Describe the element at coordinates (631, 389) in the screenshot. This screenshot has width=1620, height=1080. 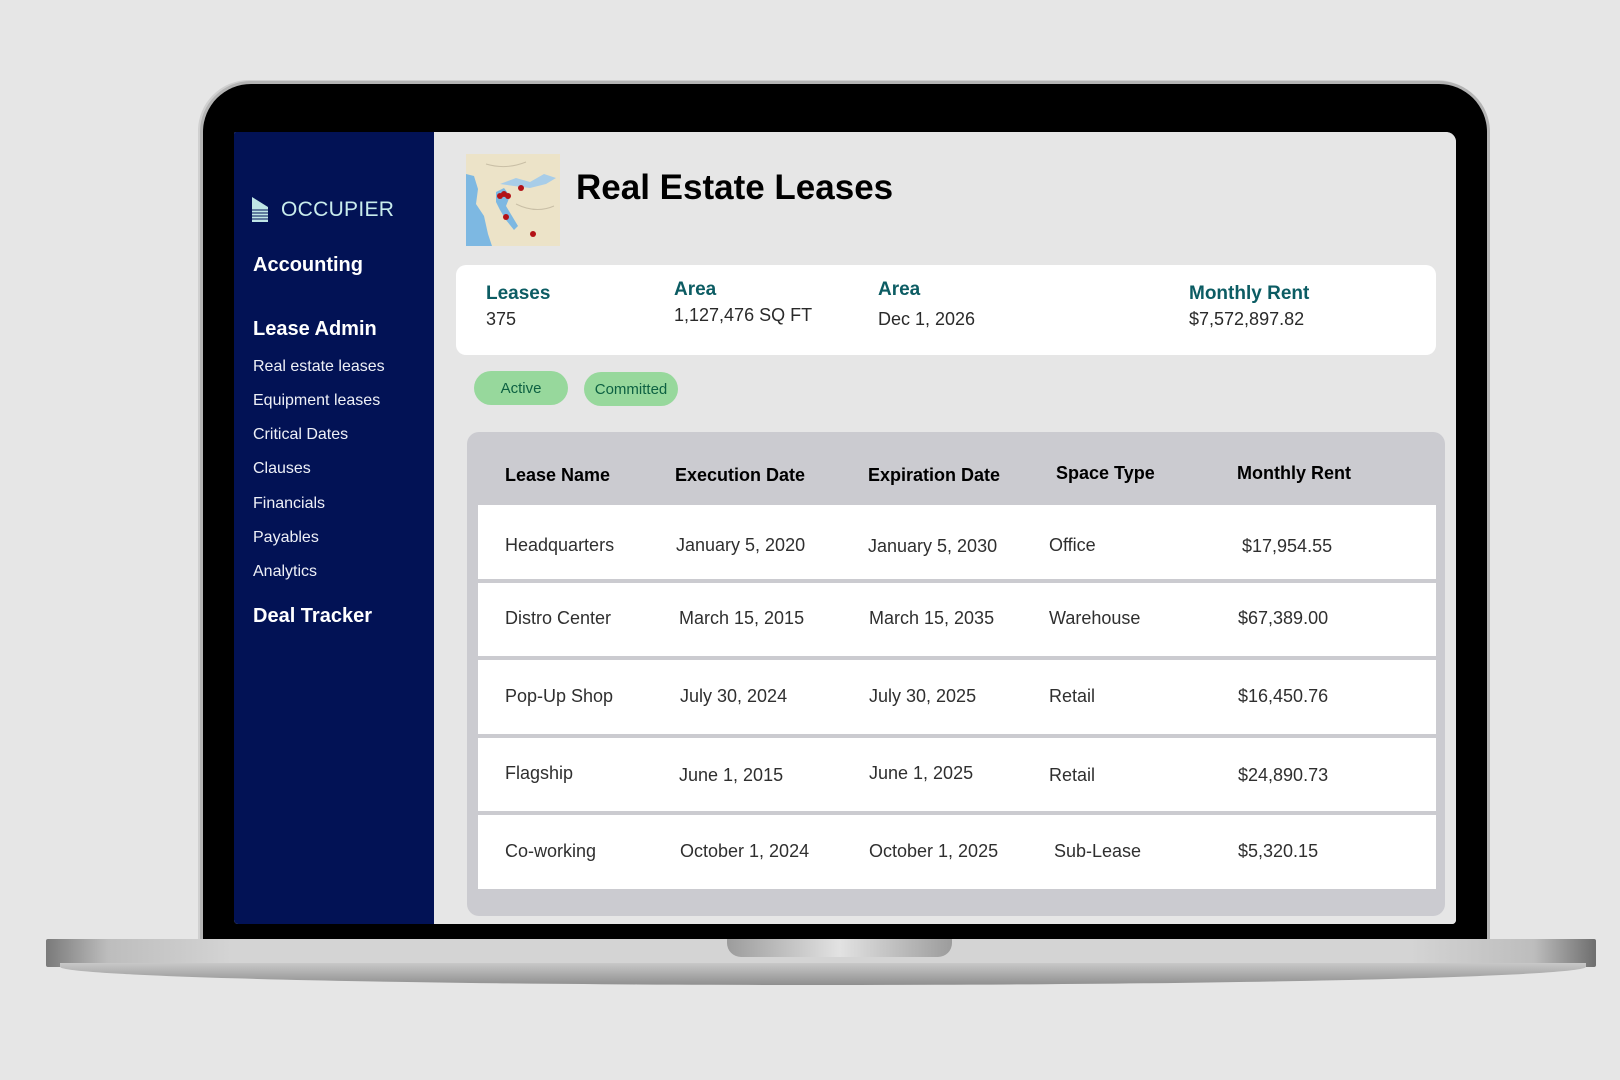
I see `filter-committed: Committed` at that location.